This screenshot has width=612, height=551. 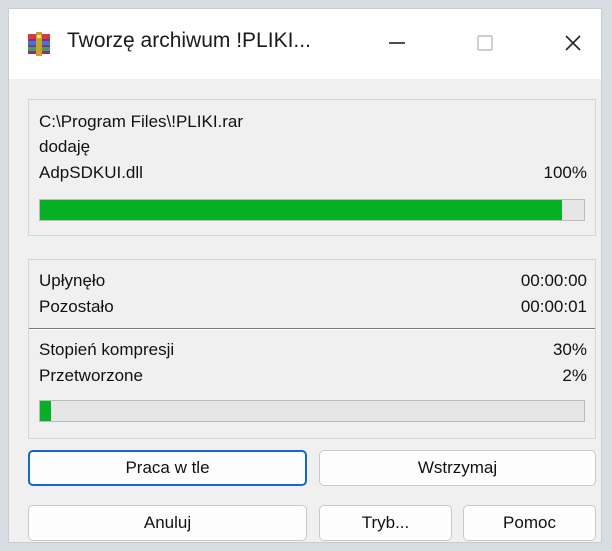 I want to click on maximize-button, so click(x=485, y=43).